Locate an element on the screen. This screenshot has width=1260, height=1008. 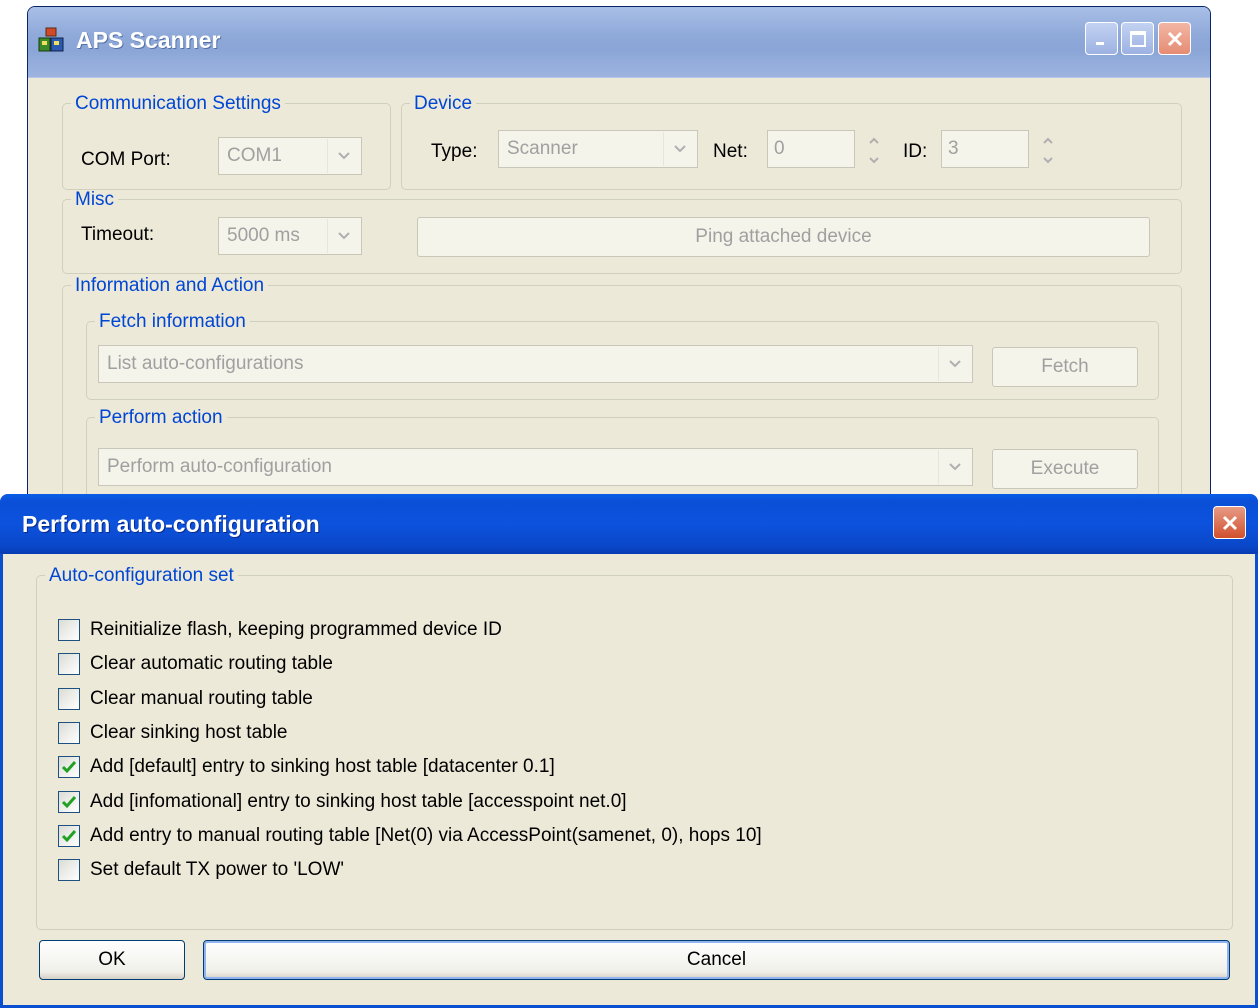
maximize-icon is located at coordinates (1137, 38).